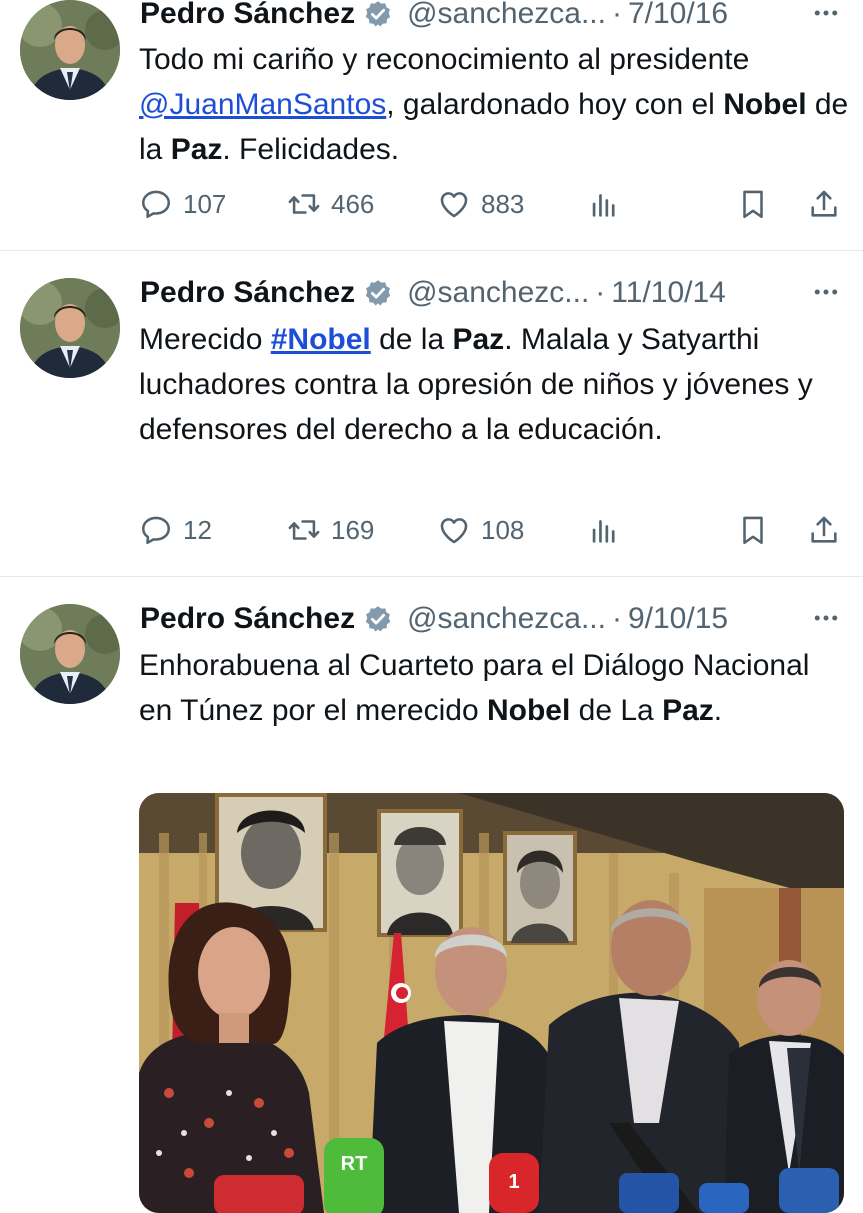  What do you see at coordinates (205, 203) in the screenshot?
I see `reply-count: 107` at bounding box center [205, 203].